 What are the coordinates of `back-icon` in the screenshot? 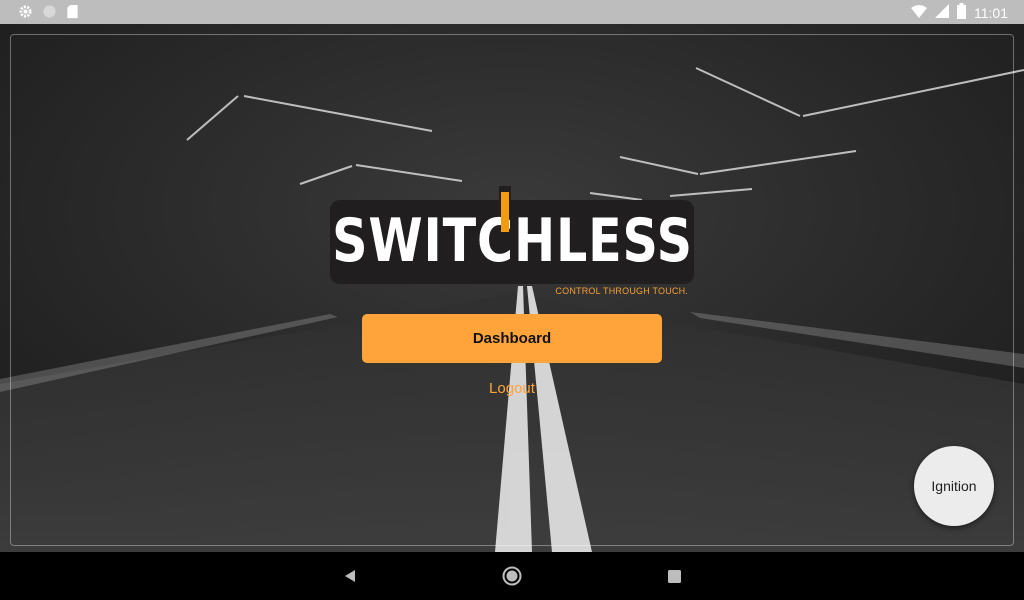 It's located at (350, 576).